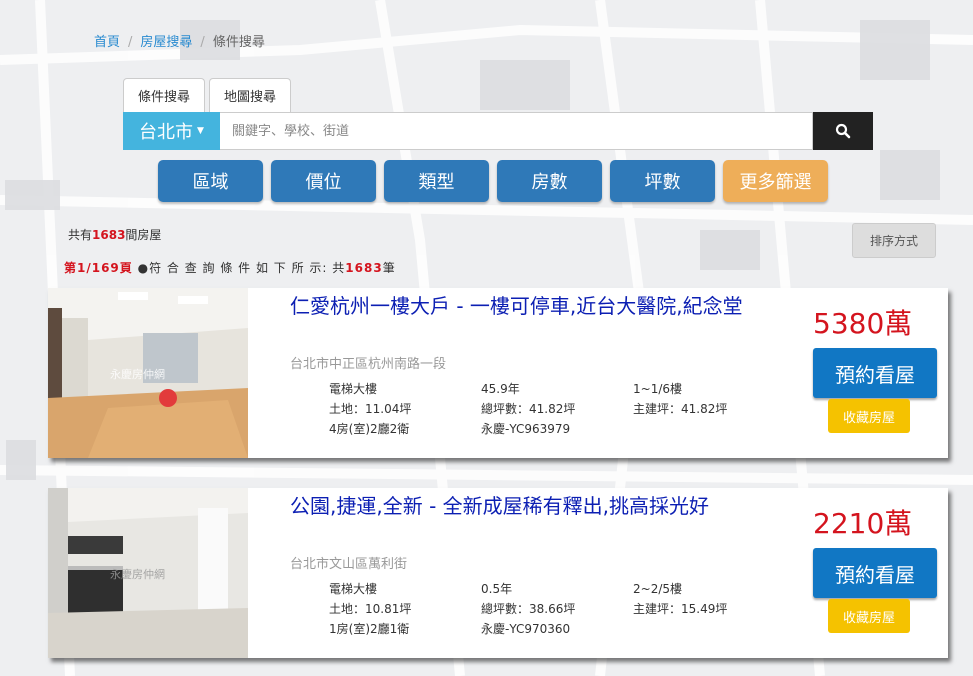 The height and width of the screenshot is (676, 973). I want to click on filter-size-button: 坪數, so click(662, 181).